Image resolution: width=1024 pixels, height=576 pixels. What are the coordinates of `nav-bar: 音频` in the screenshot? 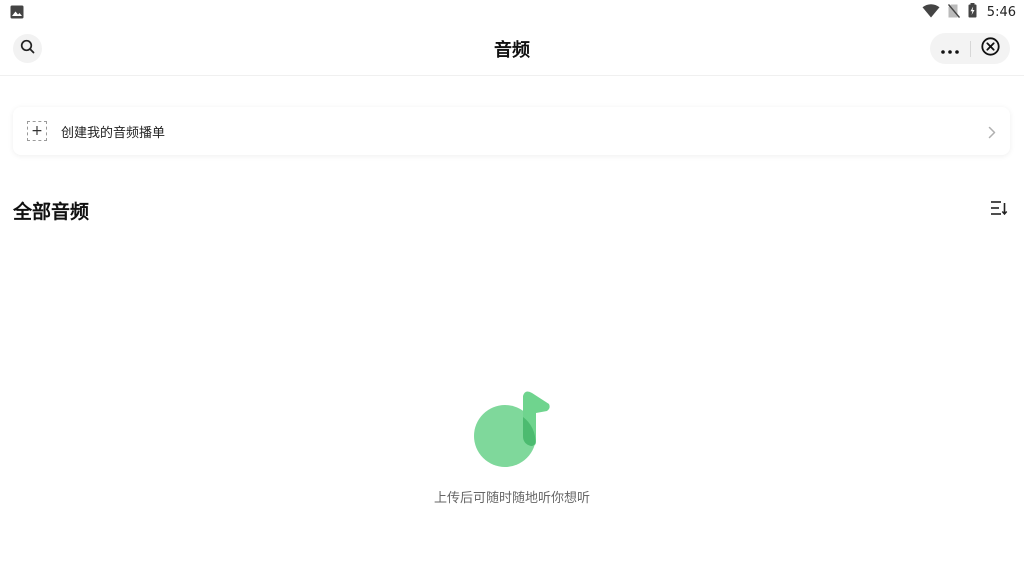 It's located at (512, 50).